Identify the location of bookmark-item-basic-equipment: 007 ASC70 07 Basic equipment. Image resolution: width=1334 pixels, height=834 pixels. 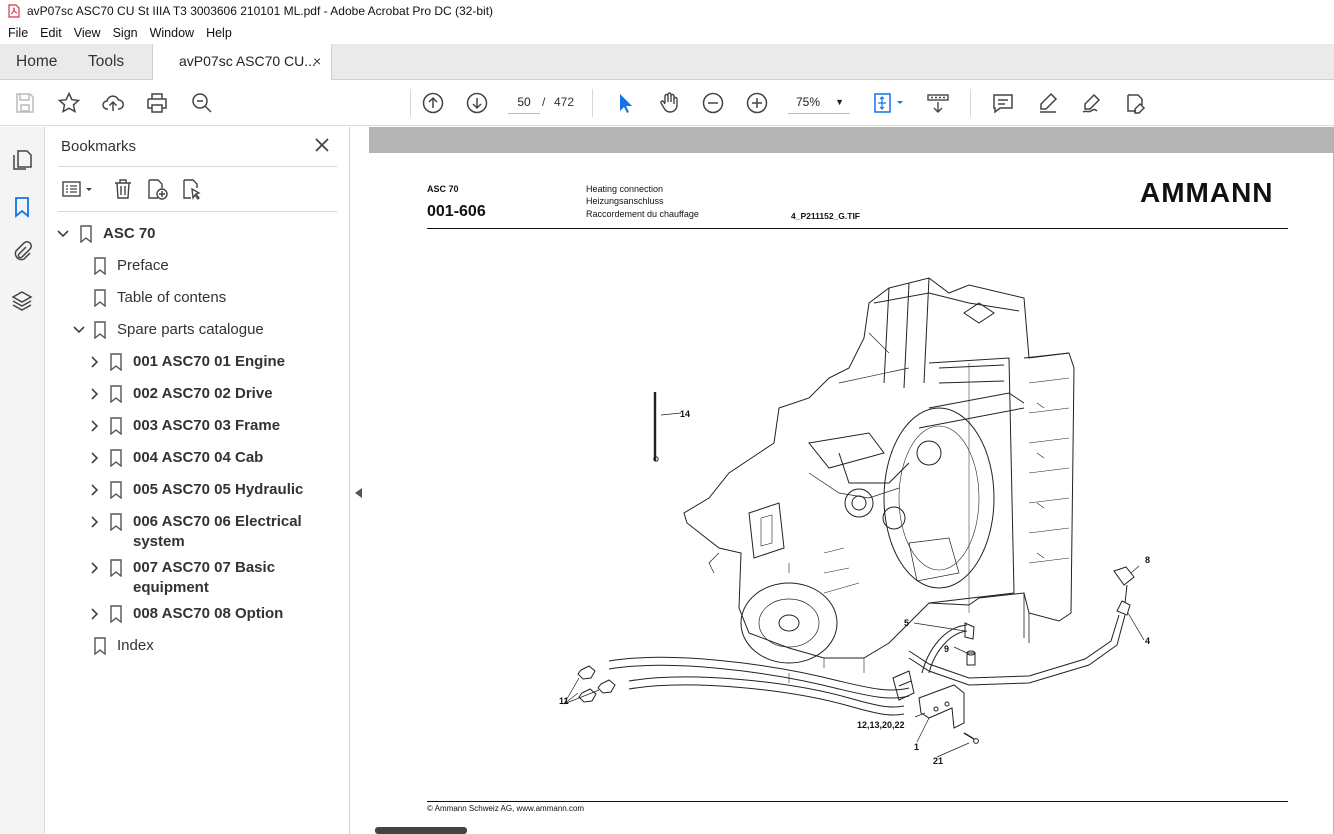
(190, 578).